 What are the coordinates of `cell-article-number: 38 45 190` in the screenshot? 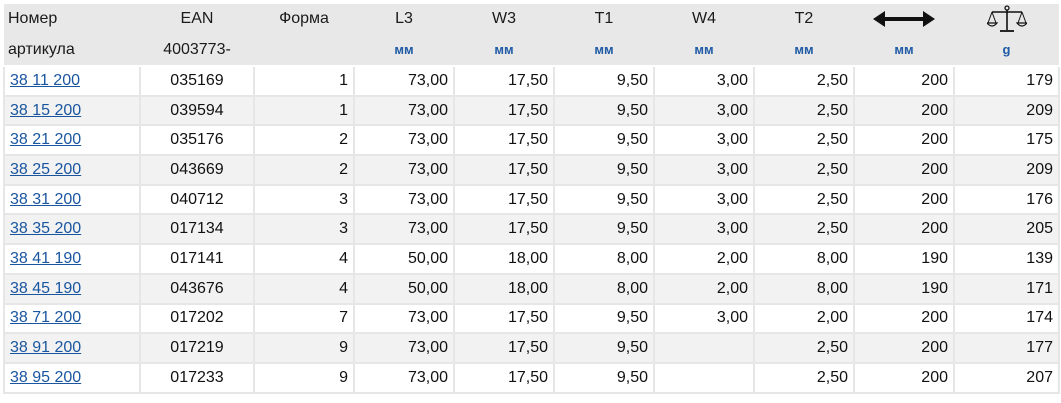 It's located at (72, 289).